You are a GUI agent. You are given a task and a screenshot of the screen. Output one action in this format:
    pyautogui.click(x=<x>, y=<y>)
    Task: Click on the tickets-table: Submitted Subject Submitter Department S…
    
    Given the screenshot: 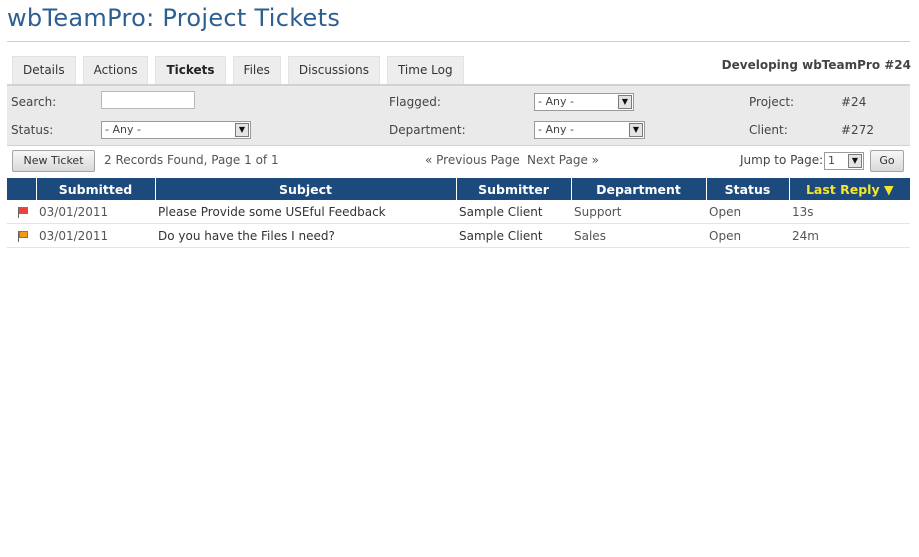 What is the action you would take?
    pyautogui.click(x=458, y=213)
    